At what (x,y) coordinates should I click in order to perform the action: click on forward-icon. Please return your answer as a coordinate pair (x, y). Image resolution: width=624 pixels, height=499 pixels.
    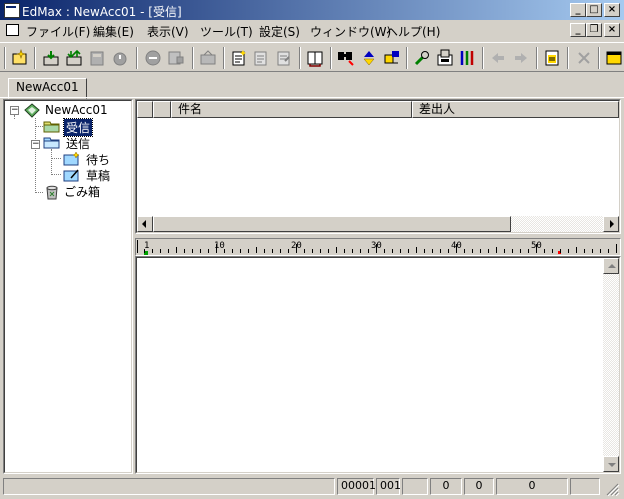
    Looking at the image, I should click on (284, 58).